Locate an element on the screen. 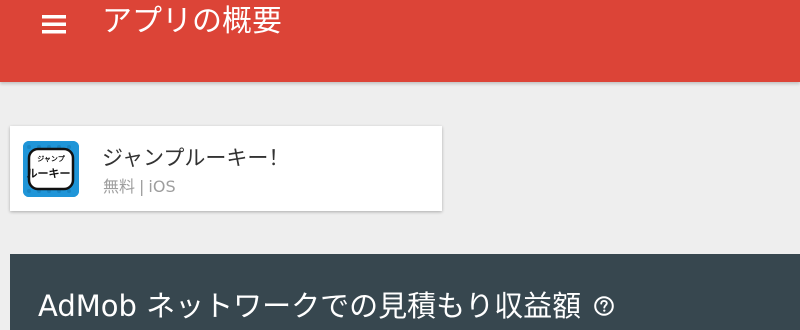 The image size is (800, 330). app-platform: iOS is located at coordinates (162, 186).